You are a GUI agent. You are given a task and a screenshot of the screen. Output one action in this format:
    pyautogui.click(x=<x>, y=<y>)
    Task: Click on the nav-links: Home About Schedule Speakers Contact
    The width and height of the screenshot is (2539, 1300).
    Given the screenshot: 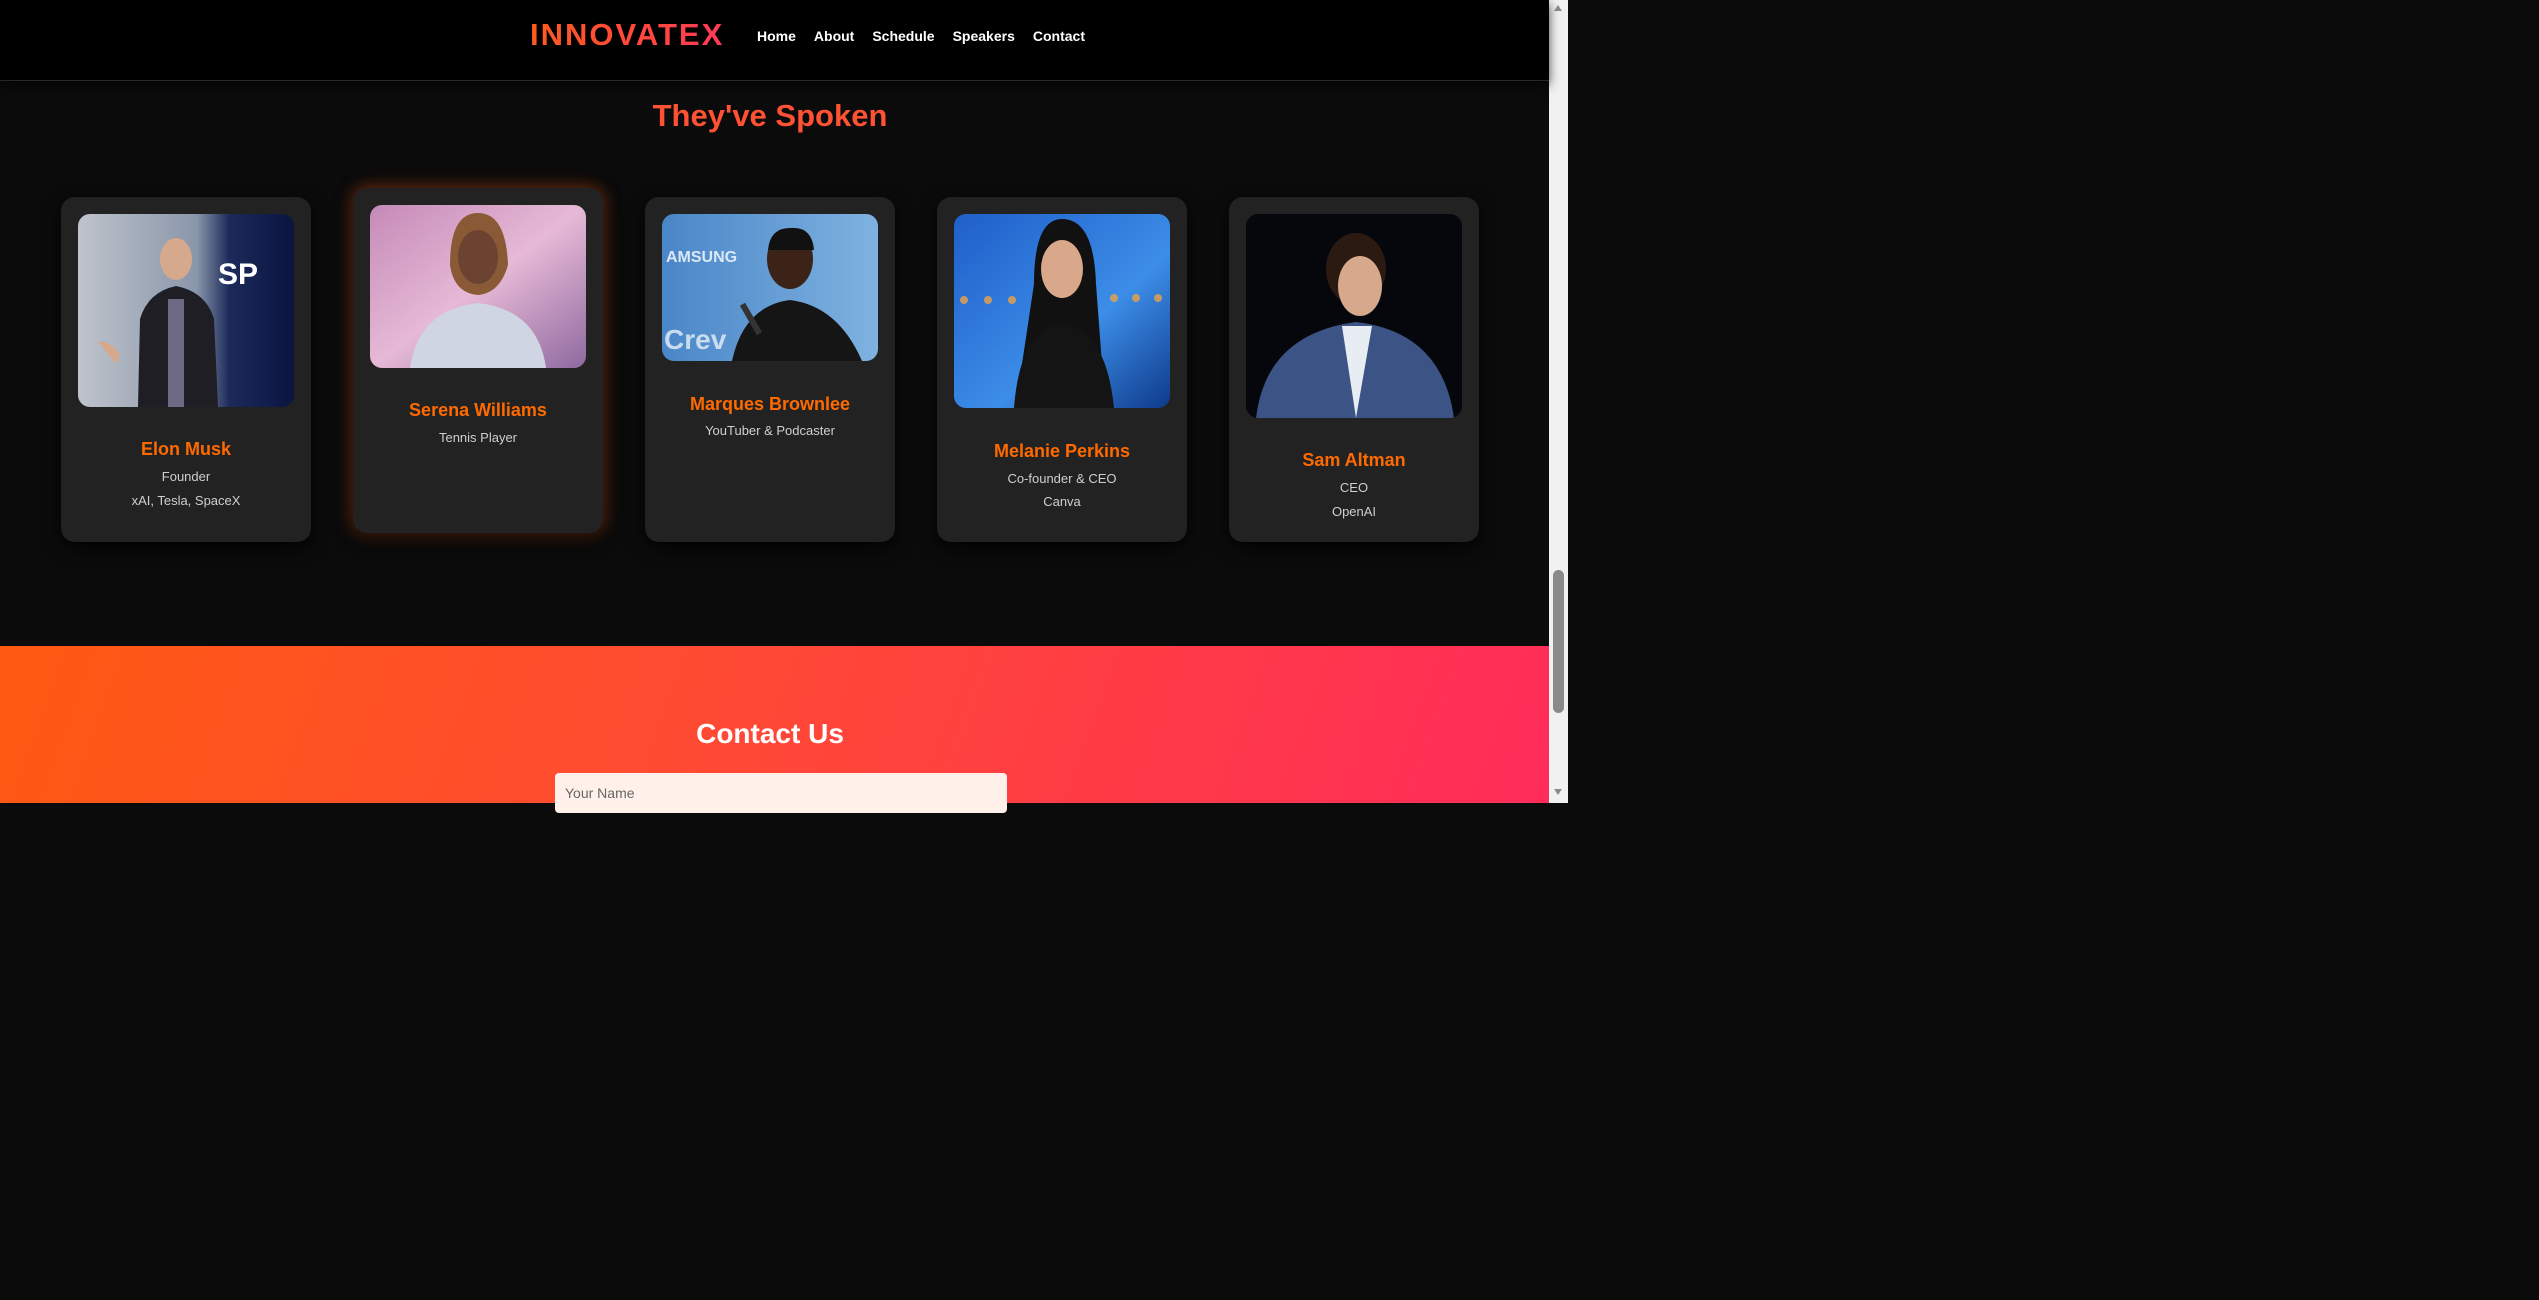 What is the action you would take?
    pyautogui.click(x=921, y=36)
    